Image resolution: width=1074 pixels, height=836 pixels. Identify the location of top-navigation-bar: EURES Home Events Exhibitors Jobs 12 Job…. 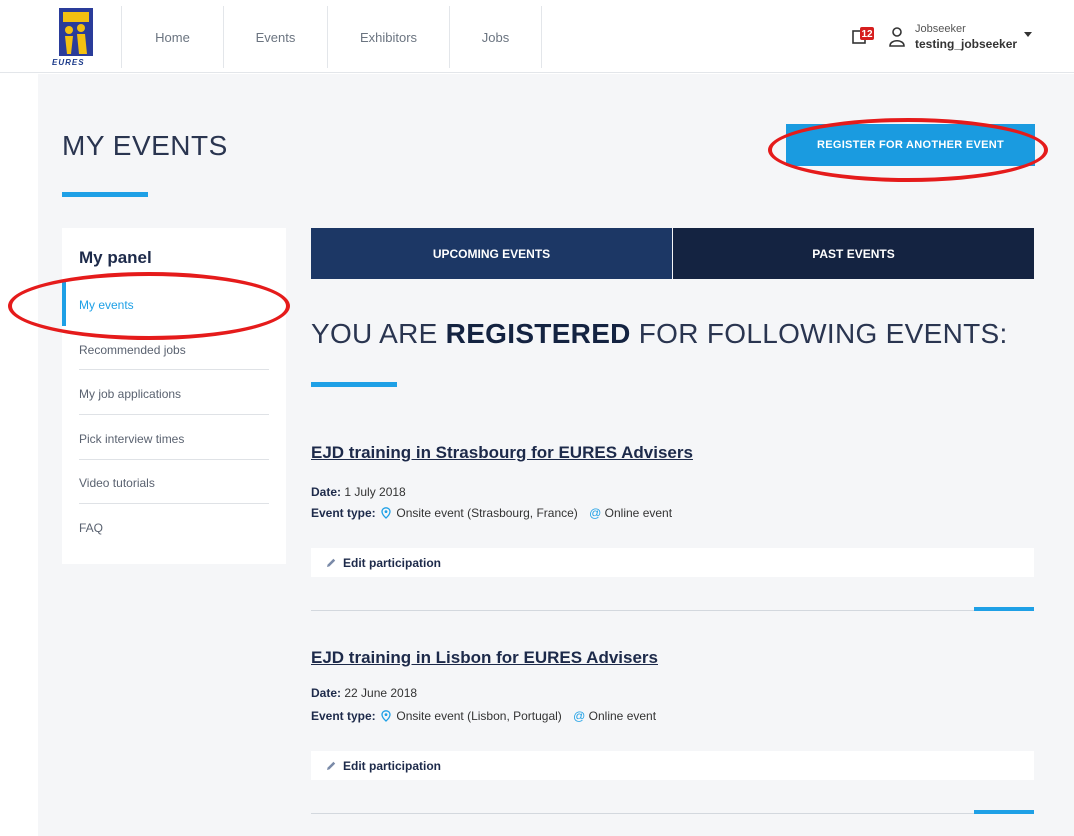
(537, 36).